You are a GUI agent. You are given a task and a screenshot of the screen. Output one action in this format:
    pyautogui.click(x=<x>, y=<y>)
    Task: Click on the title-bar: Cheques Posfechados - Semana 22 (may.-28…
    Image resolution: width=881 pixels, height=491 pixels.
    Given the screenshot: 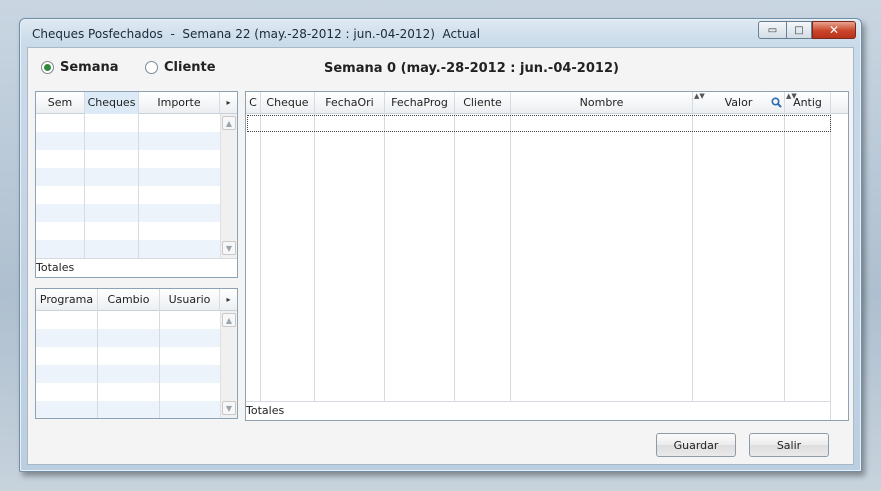 What is the action you would take?
    pyautogui.click(x=440, y=33)
    